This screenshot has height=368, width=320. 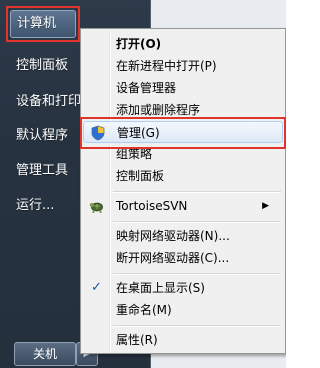 I want to click on menu-item-device-manager: 设备管理器, so click(x=183, y=88).